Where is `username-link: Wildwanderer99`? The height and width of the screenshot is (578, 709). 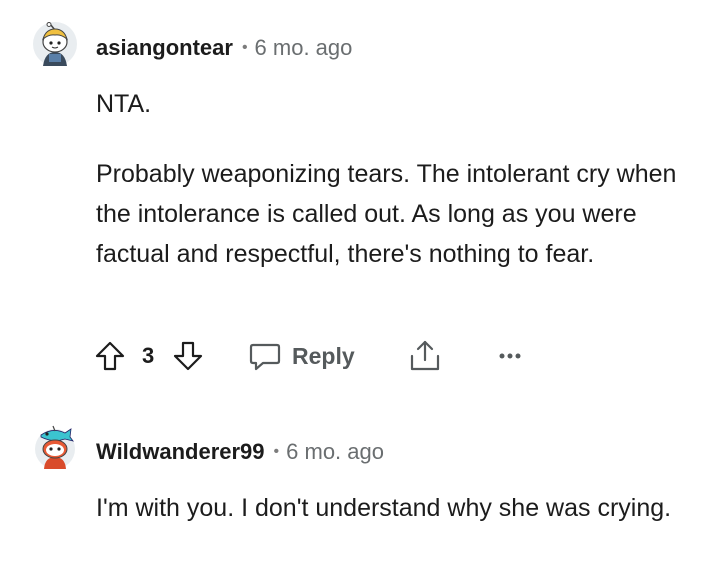
username-link: Wildwanderer99 is located at coordinates (180, 451).